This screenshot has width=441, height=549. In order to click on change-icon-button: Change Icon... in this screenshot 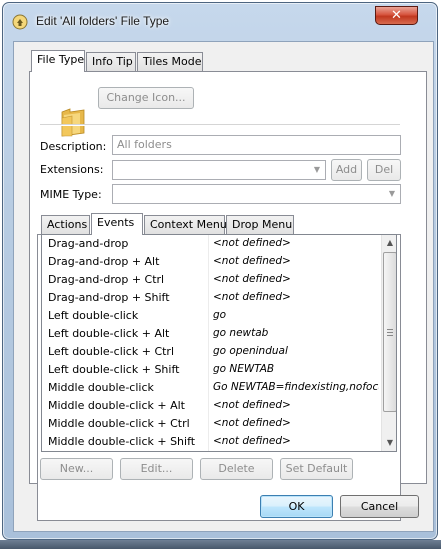, I will do `click(146, 98)`.